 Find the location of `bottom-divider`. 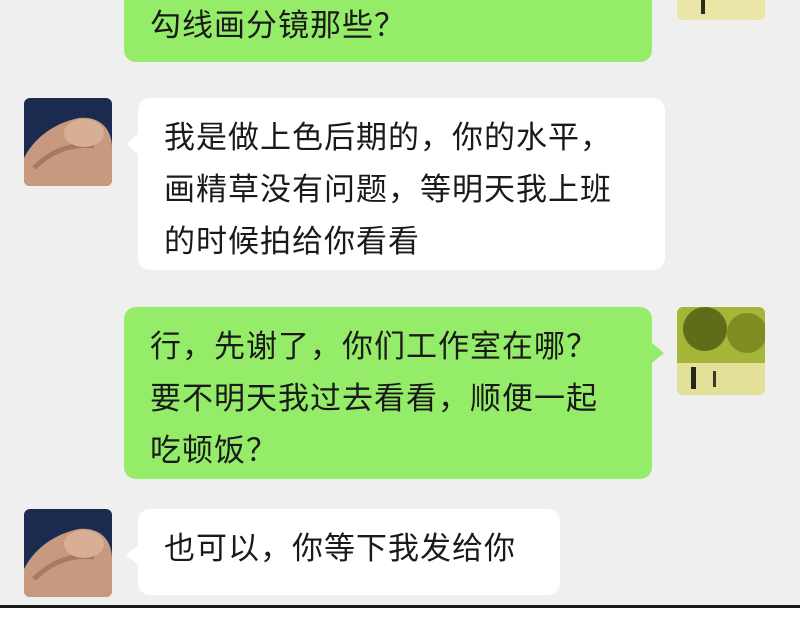

bottom-divider is located at coordinates (400, 614).